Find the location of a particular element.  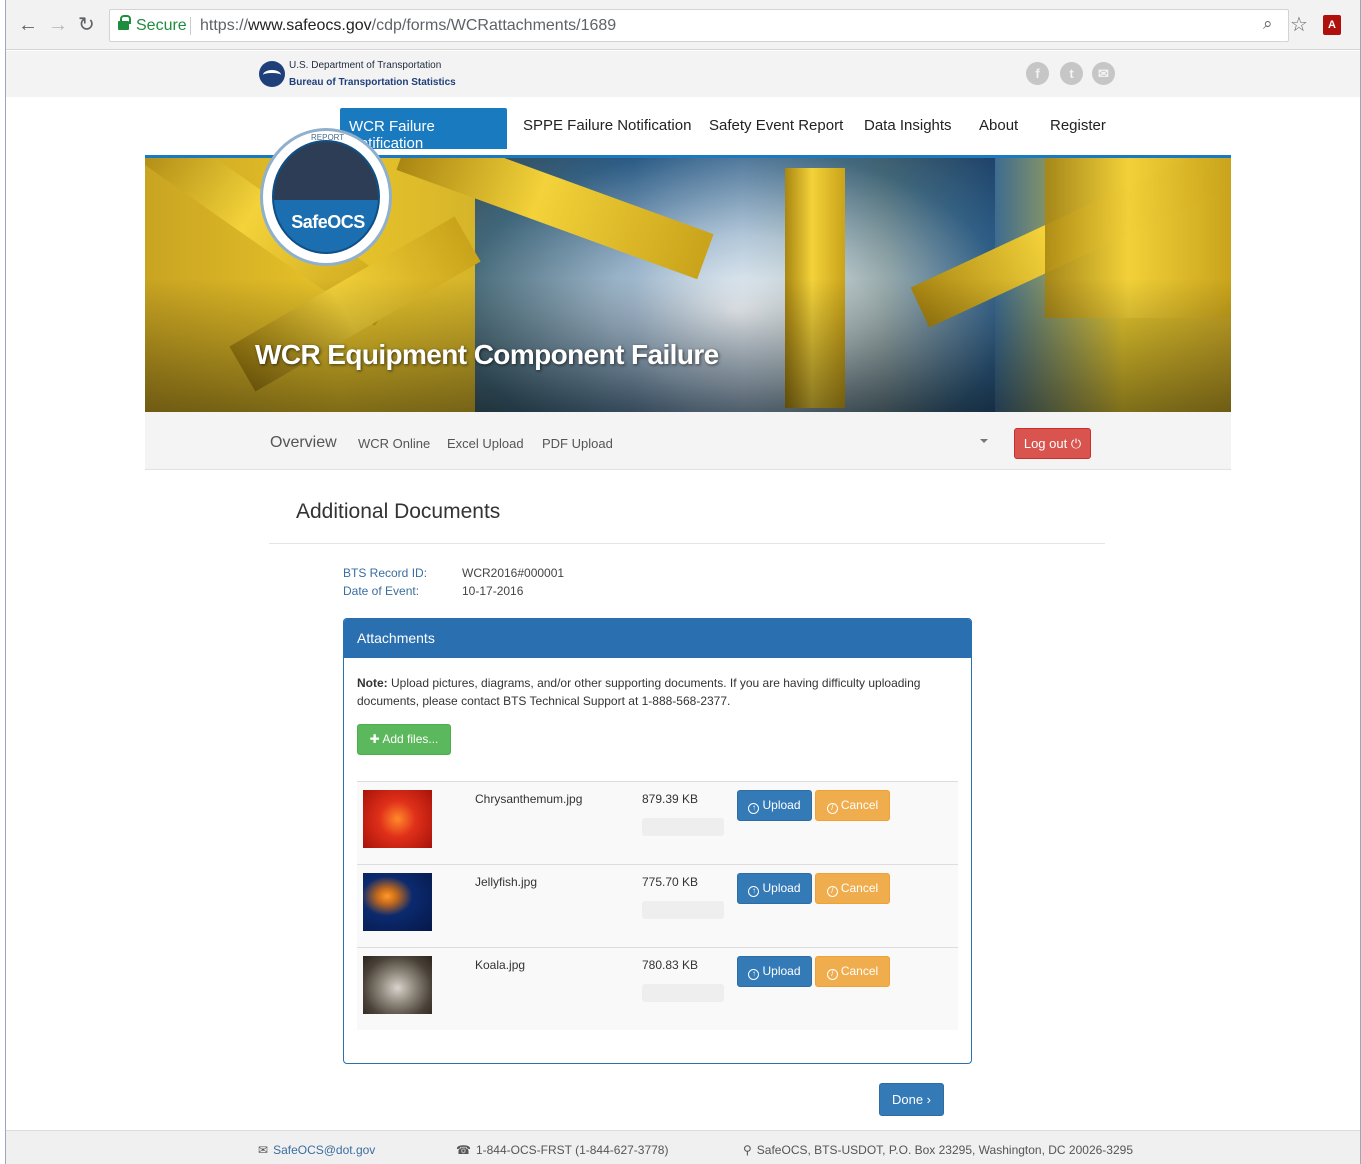

file-name: Koala.jpg is located at coordinates (500, 965).